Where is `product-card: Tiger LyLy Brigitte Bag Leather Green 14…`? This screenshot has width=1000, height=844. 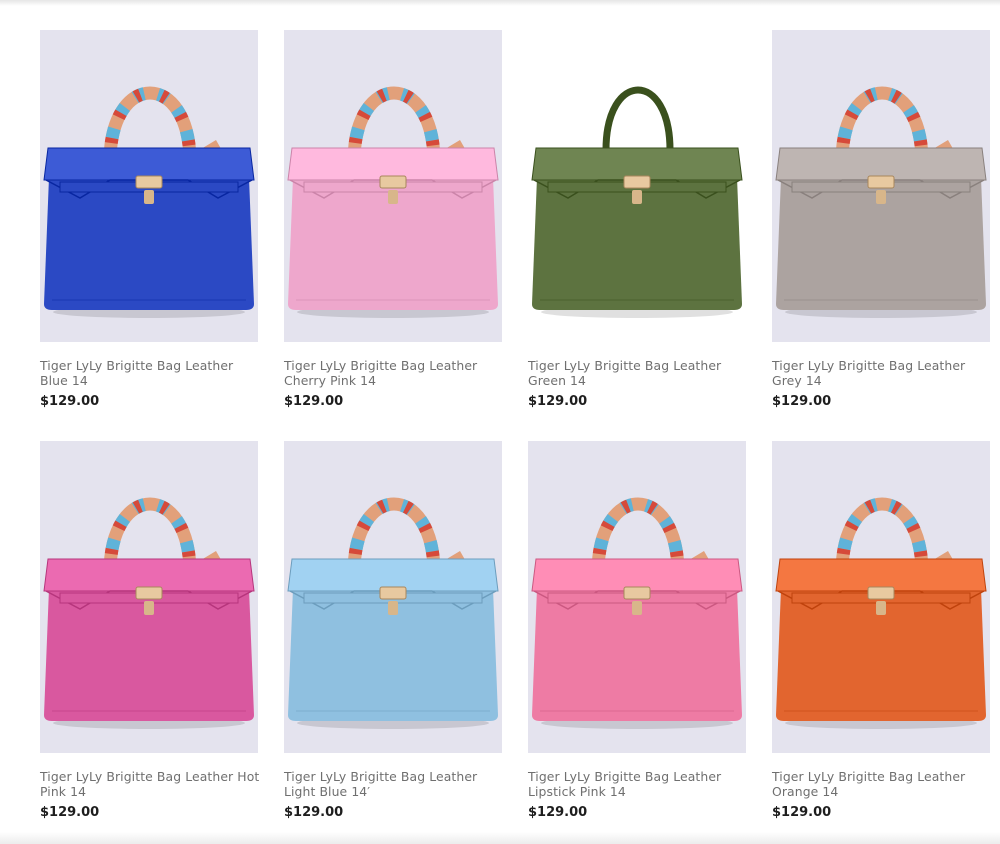
product-card: Tiger LyLy Brigitte Bag Leather Green 14… is located at coordinates (641, 219).